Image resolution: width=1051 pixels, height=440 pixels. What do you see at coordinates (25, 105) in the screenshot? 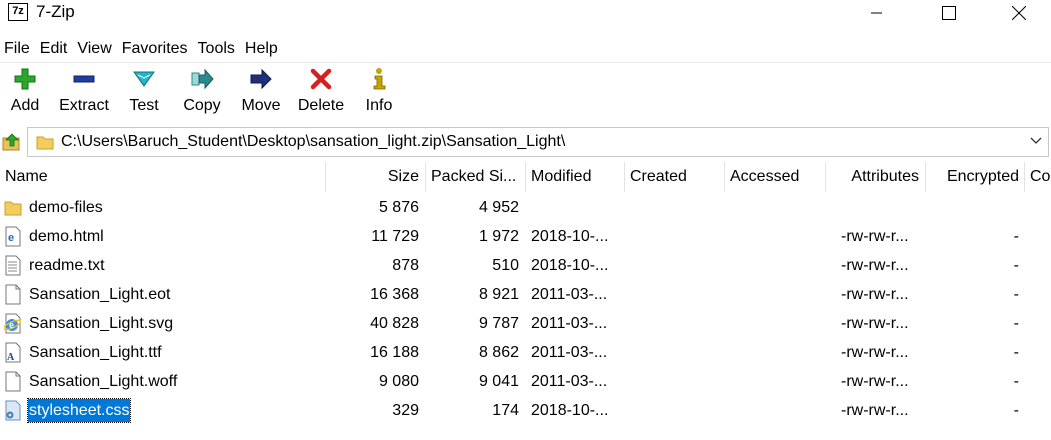
I see `add-label: Add` at bounding box center [25, 105].